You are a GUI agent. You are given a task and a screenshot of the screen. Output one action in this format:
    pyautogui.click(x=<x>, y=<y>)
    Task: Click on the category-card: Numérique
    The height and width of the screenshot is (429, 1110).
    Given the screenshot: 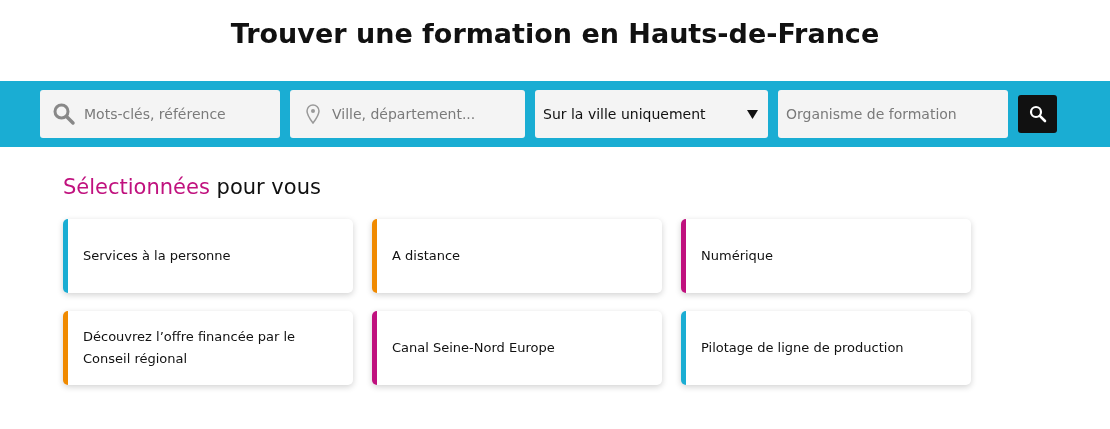 What is the action you would take?
    pyautogui.click(x=826, y=256)
    